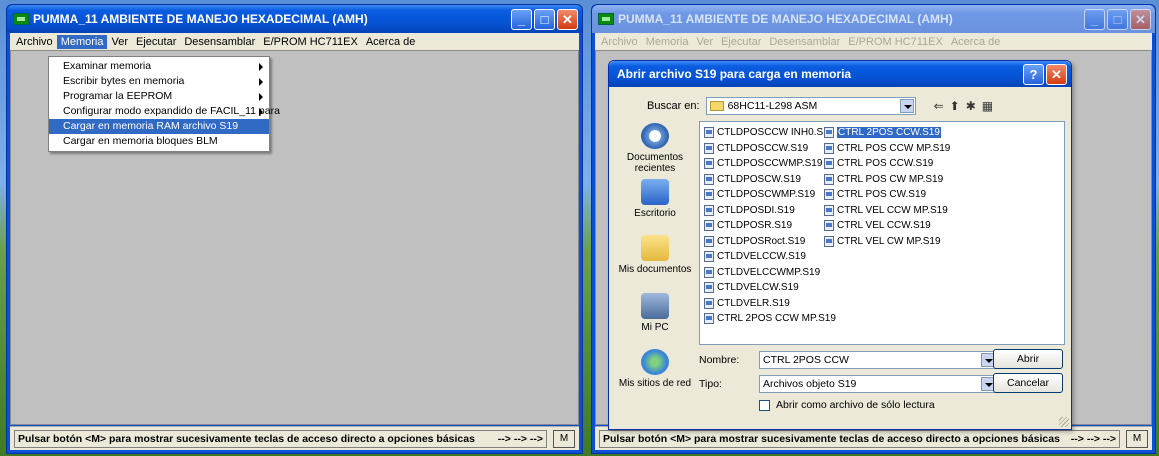 Image resolution: width=1159 pixels, height=456 pixels. Describe the element at coordinates (770, 288) in the screenshot. I see `file-item: CTLDVELCW.S19` at that location.